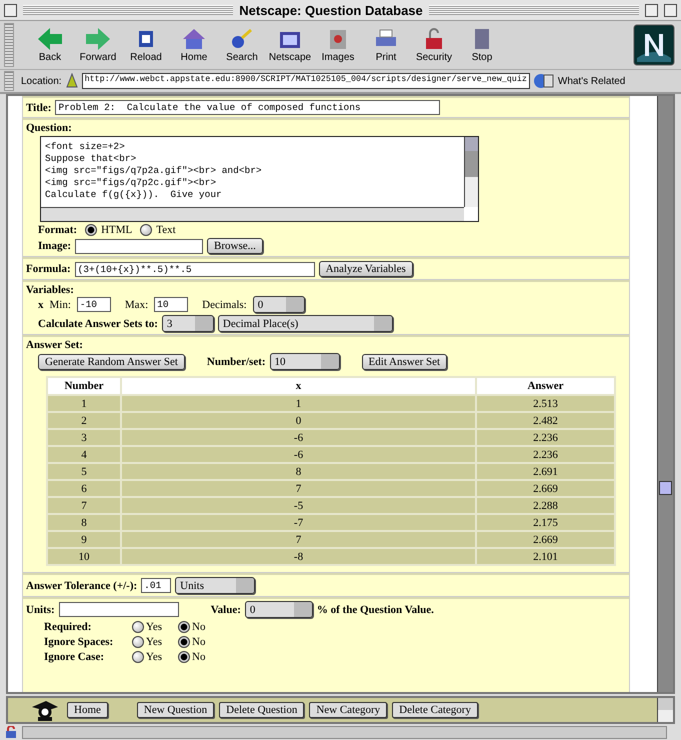 This screenshot has height=740, width=681. Describe the element at coordinates (545, 539) in the screenshot. I see `table-cell: 2.669` at that location.